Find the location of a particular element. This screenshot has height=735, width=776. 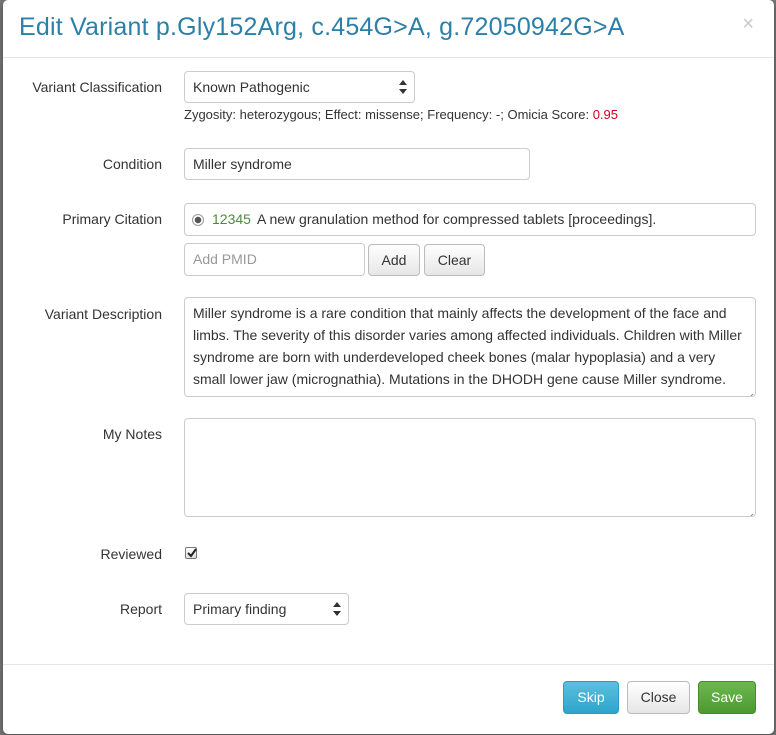

clear-pmid-button: Clear is located at coordinates (454, 260).